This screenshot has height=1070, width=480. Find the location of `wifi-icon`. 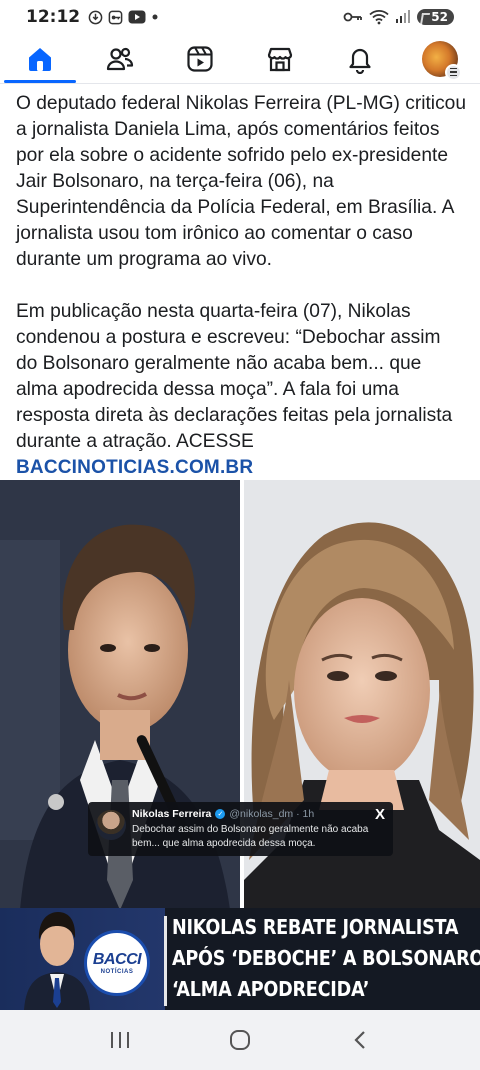

wifi-icon is located at coordinates (379, 17).